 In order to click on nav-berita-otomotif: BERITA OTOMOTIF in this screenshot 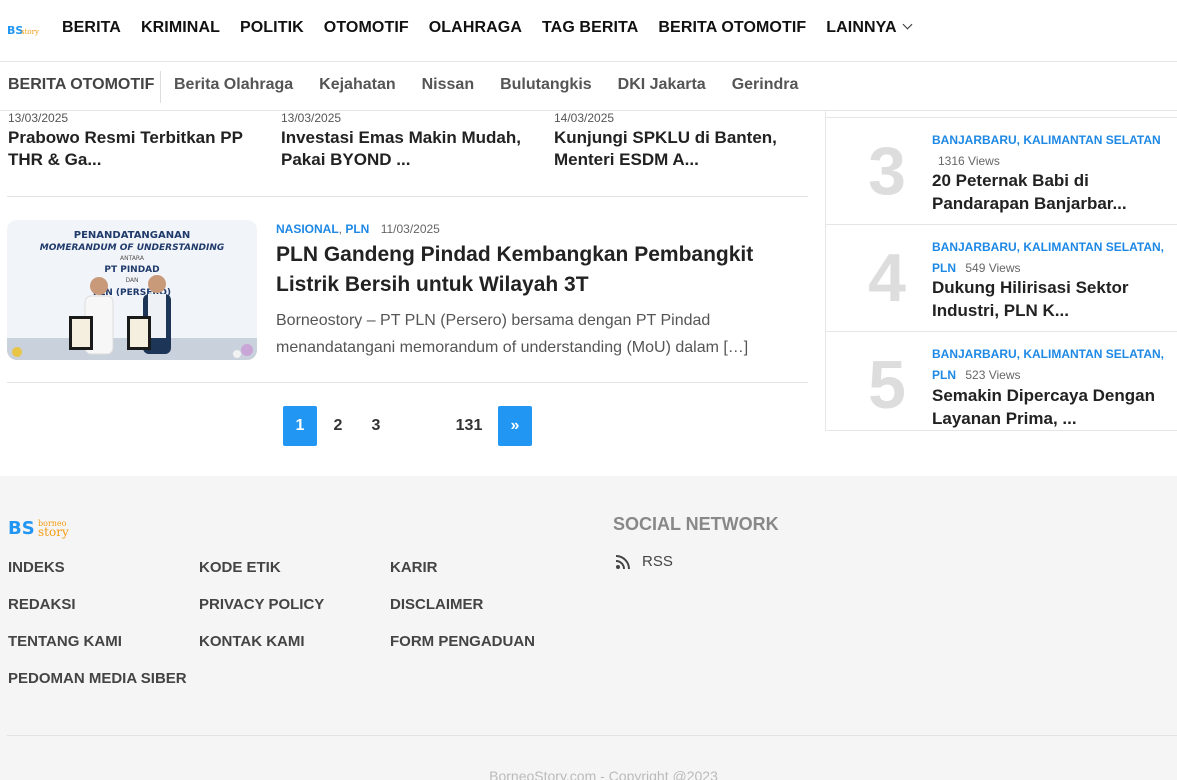, I will do `click(732, 28)`.